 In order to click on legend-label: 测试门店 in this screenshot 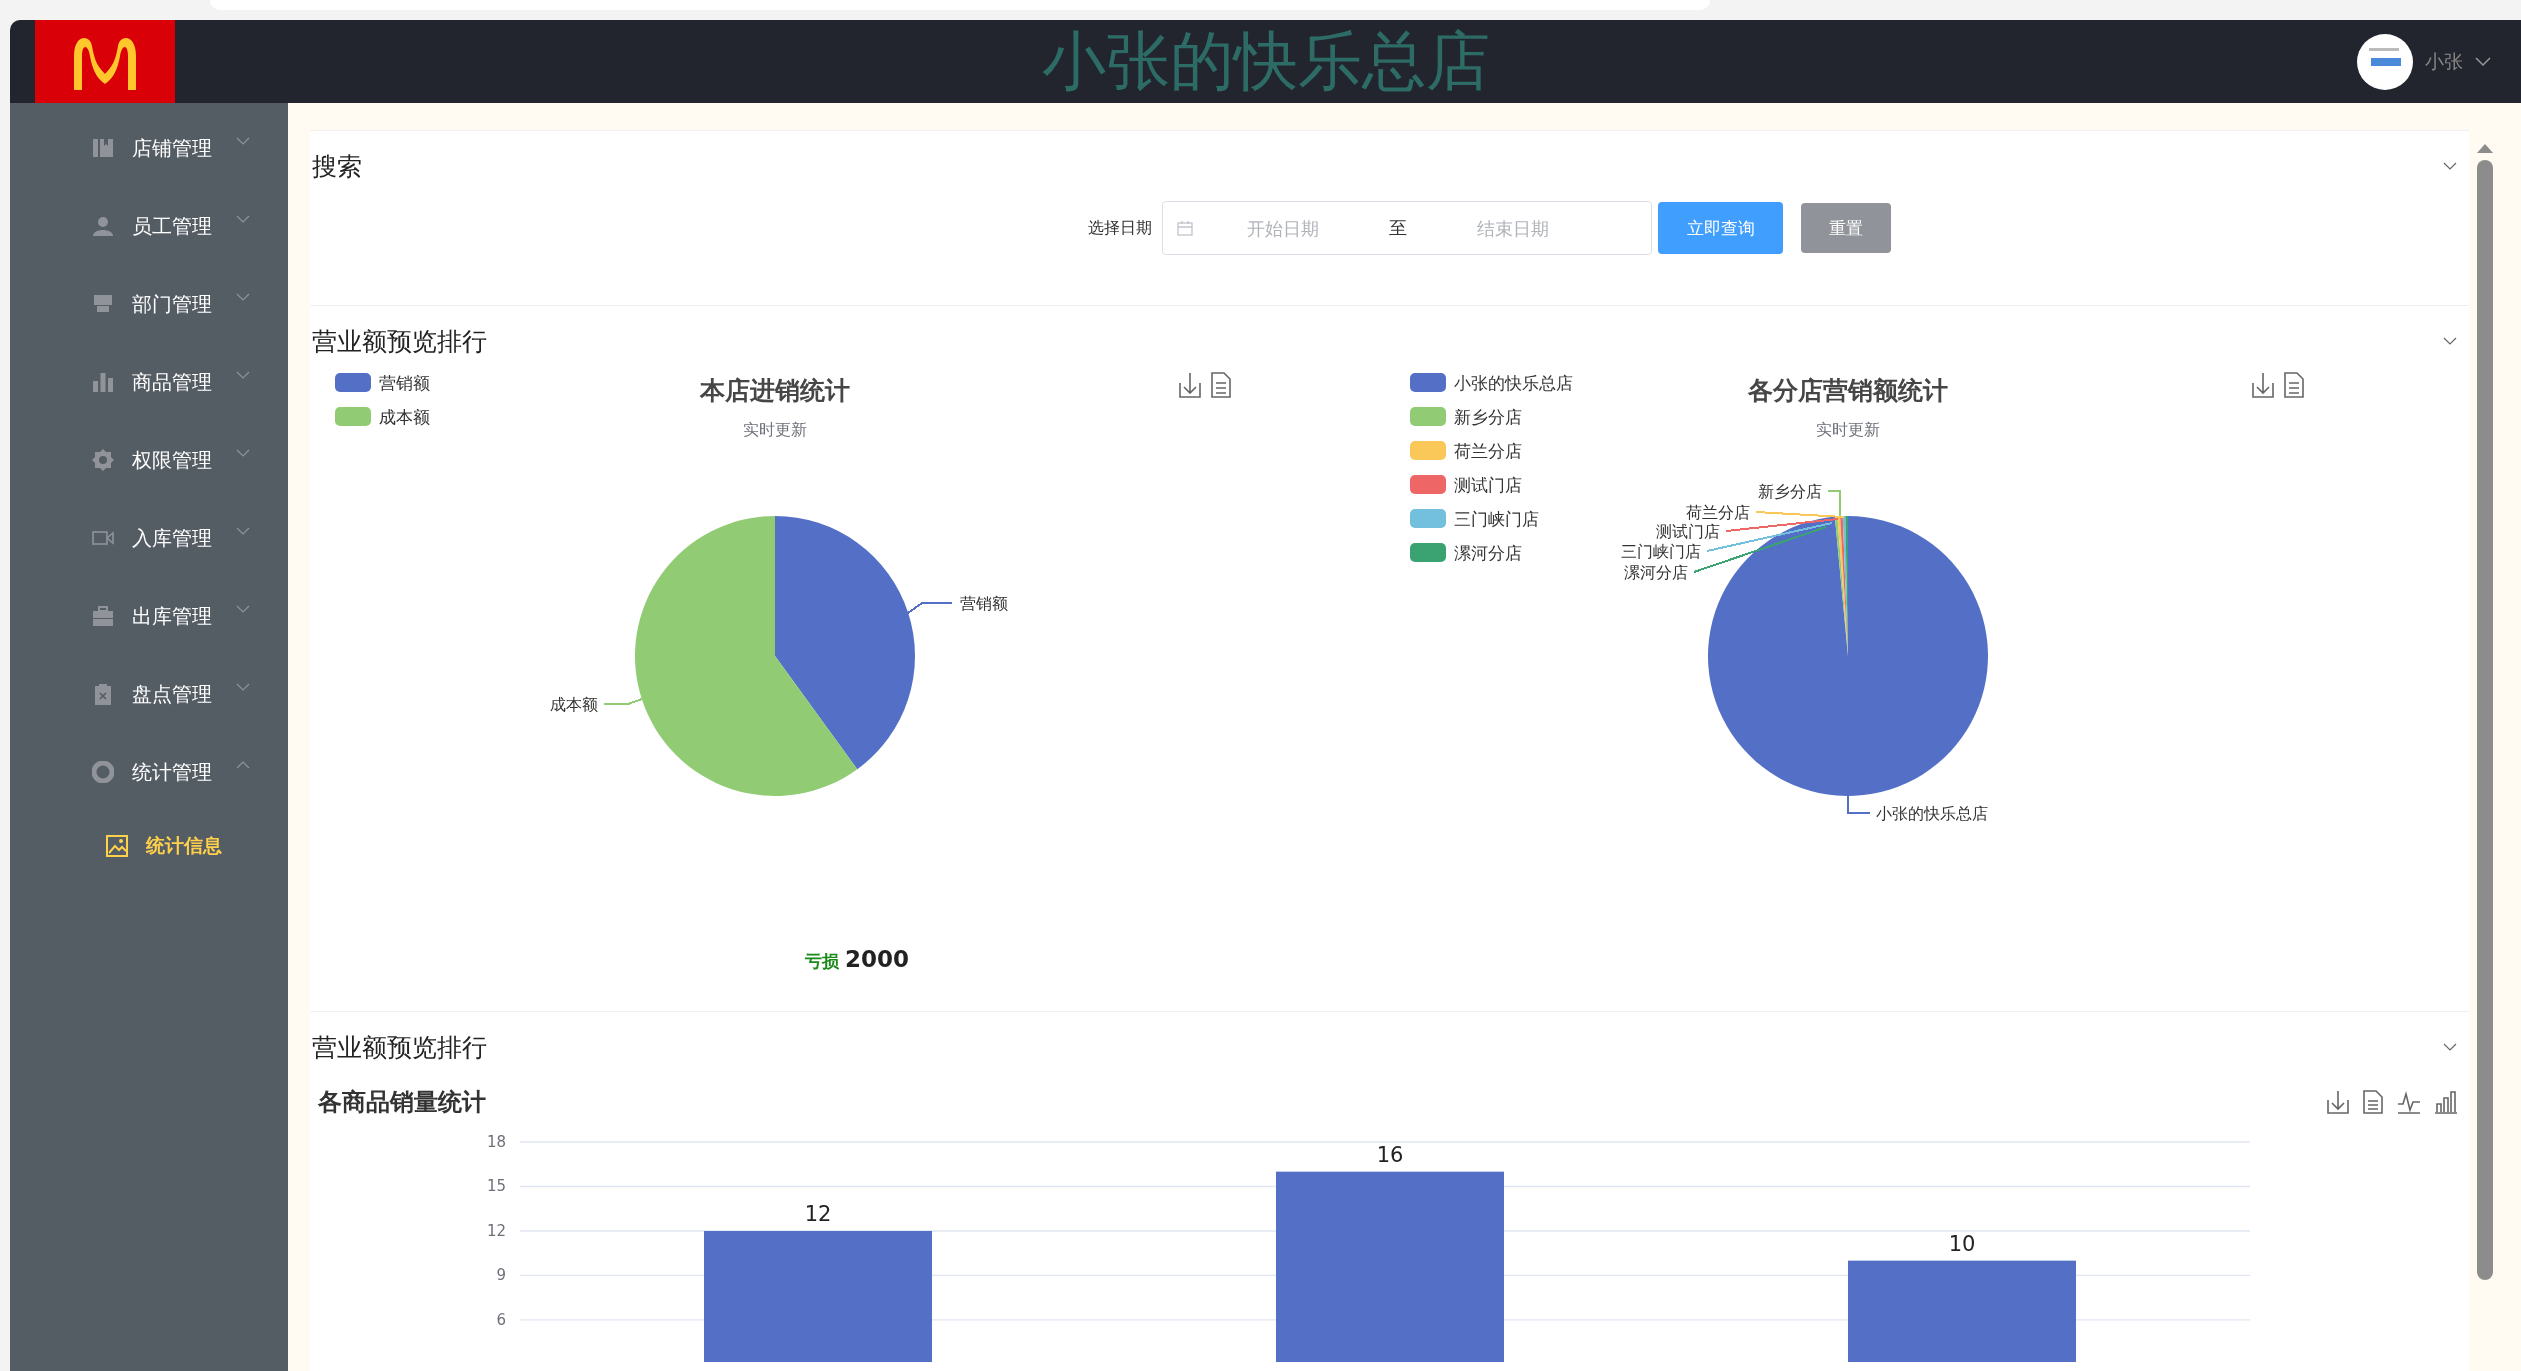, I will do `click(1488, 485)`.